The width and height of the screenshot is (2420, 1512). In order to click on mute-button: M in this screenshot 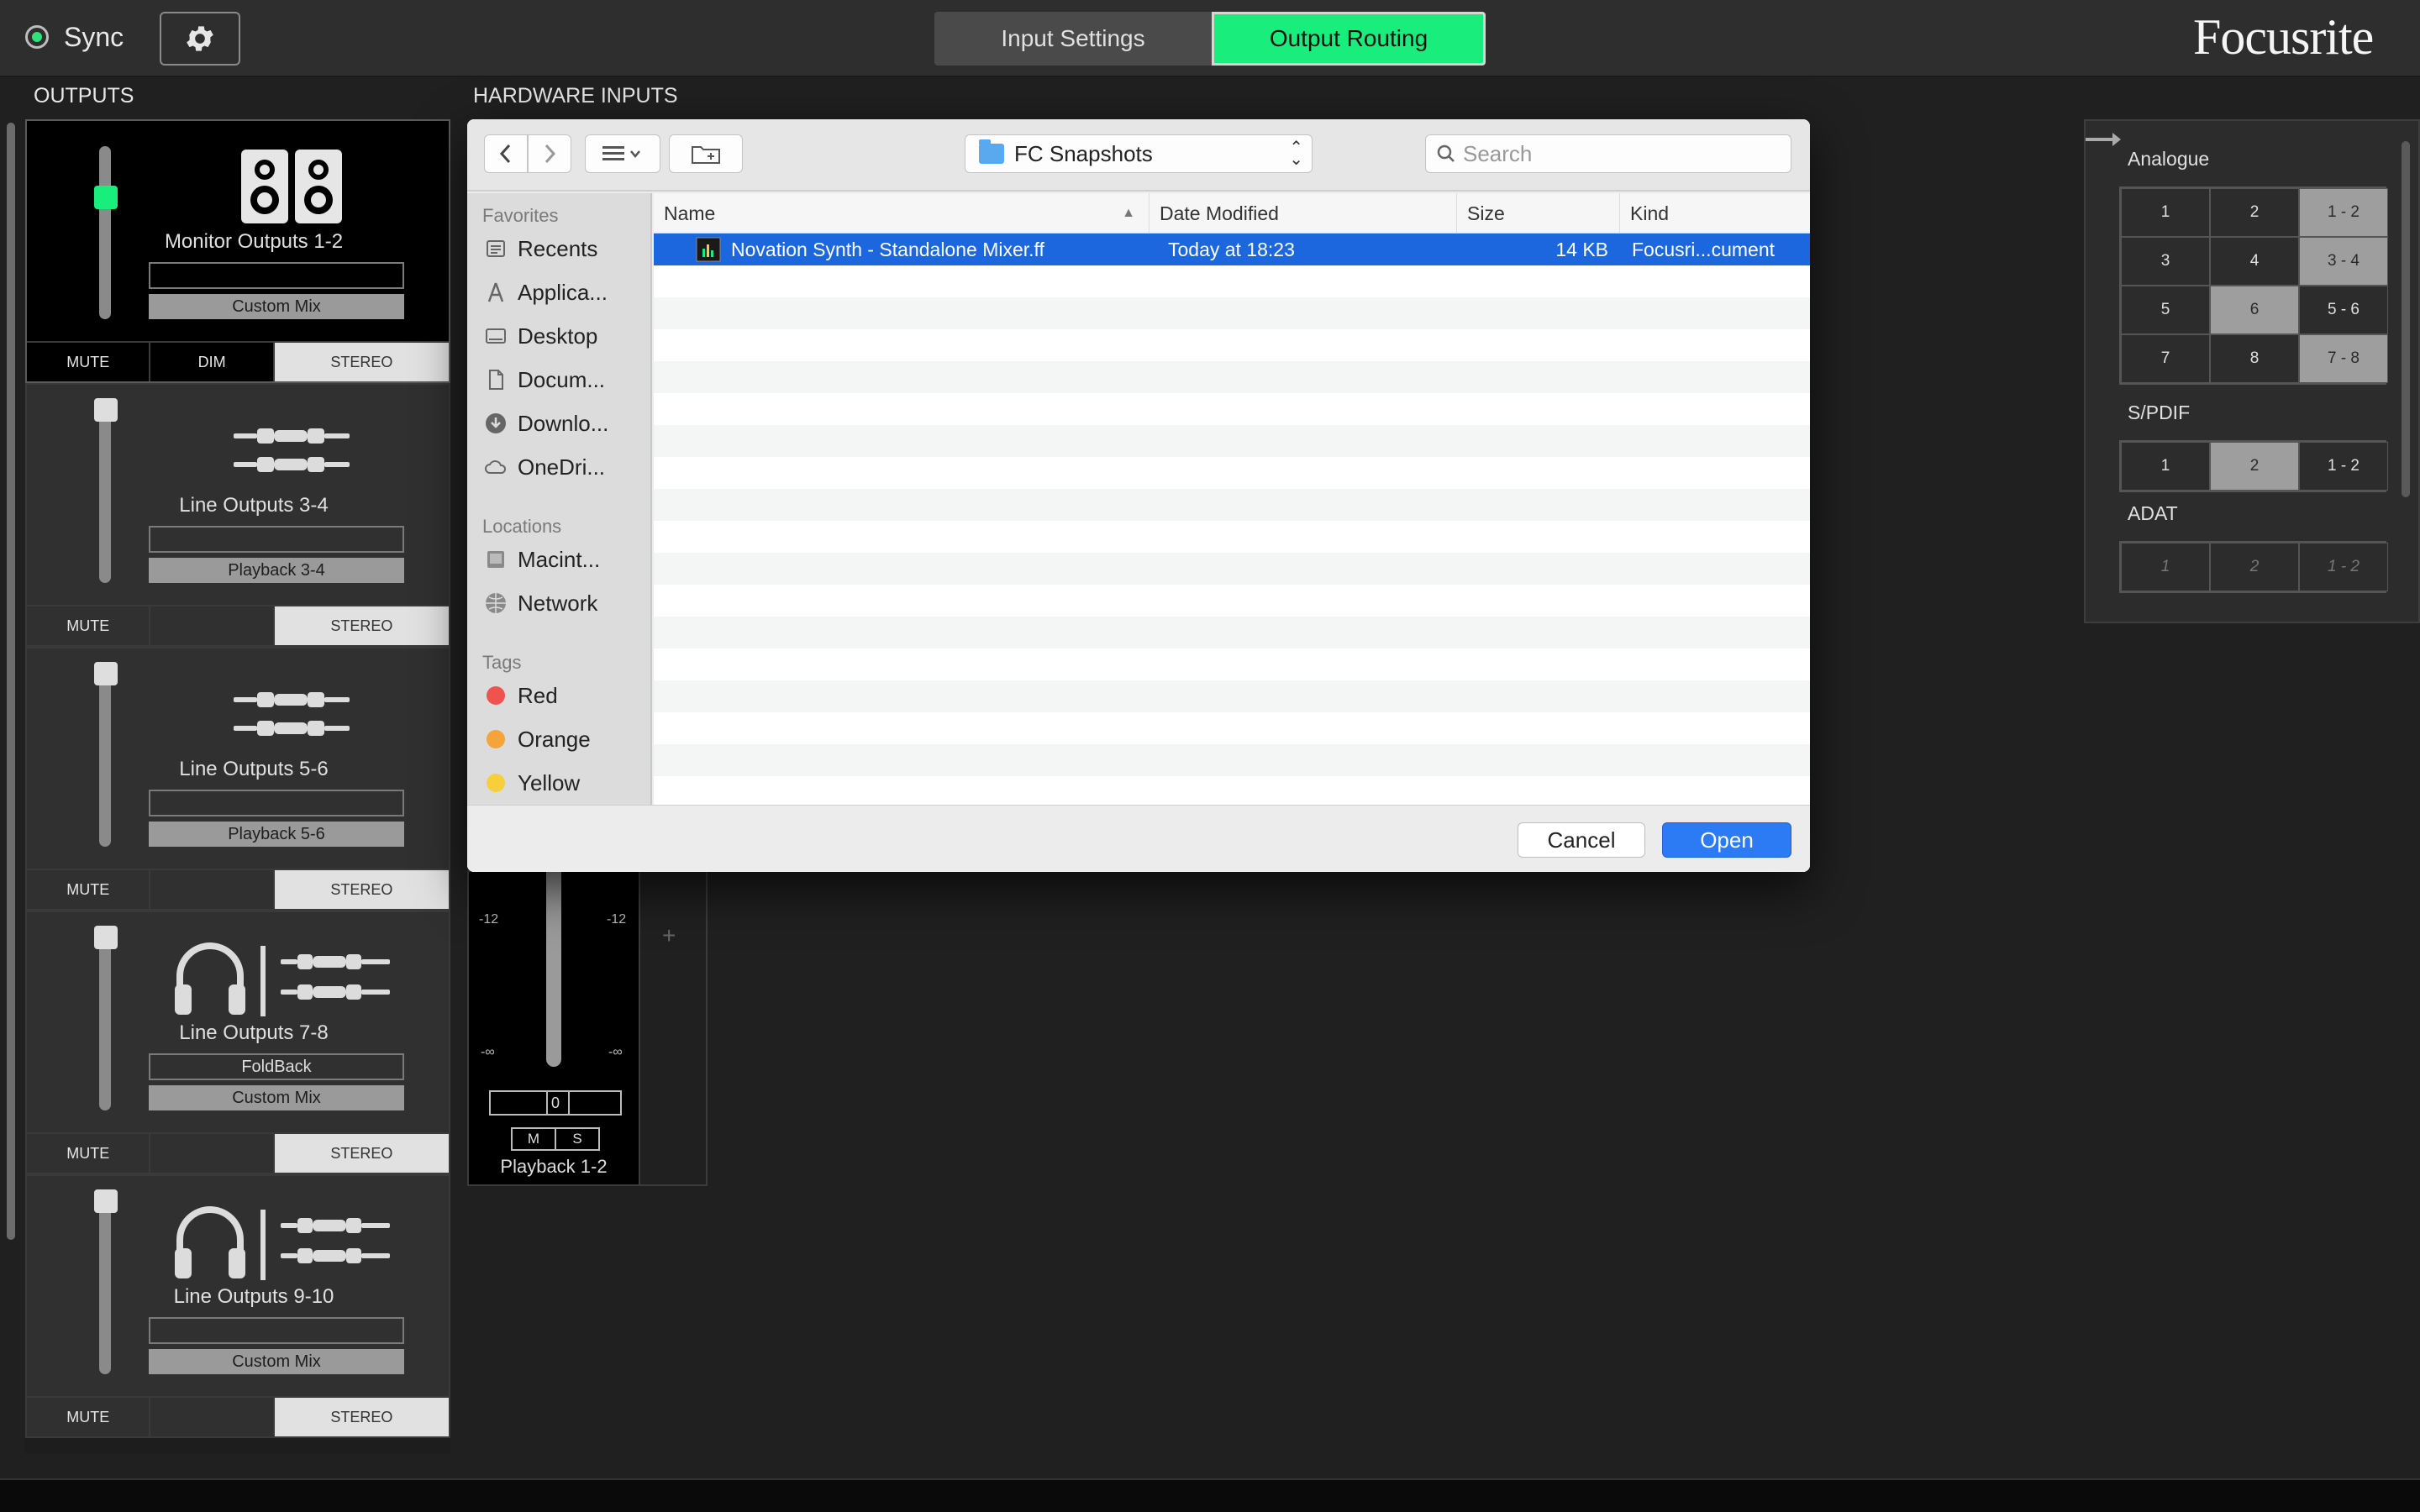, I will do `click(534, 1139)`.